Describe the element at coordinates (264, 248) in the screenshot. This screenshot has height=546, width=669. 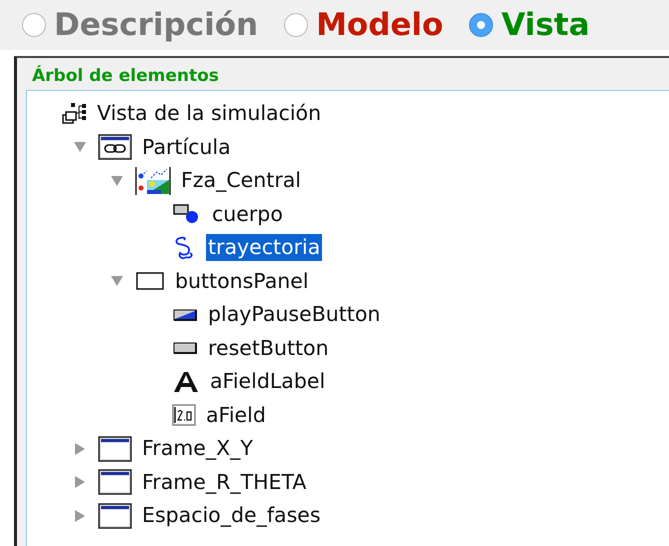
I see `tree-item: trayectoria` at that location.